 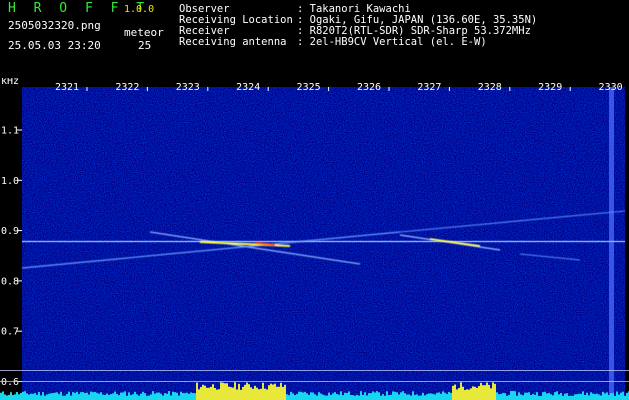 I want to click on time-tick-label: 2321, so click(x=67, y=87).